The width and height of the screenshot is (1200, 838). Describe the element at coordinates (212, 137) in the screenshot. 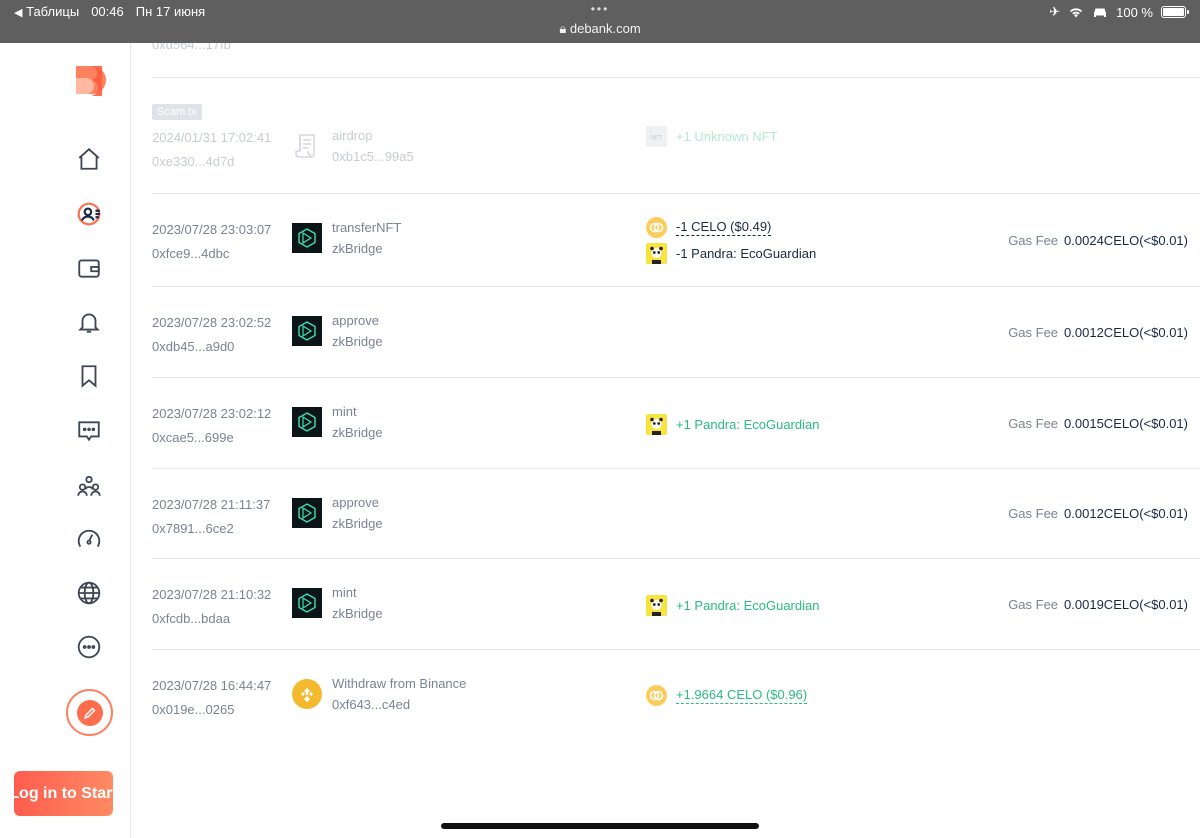

I see `tx-time: 2024/01/31 17:02:41` at that location.